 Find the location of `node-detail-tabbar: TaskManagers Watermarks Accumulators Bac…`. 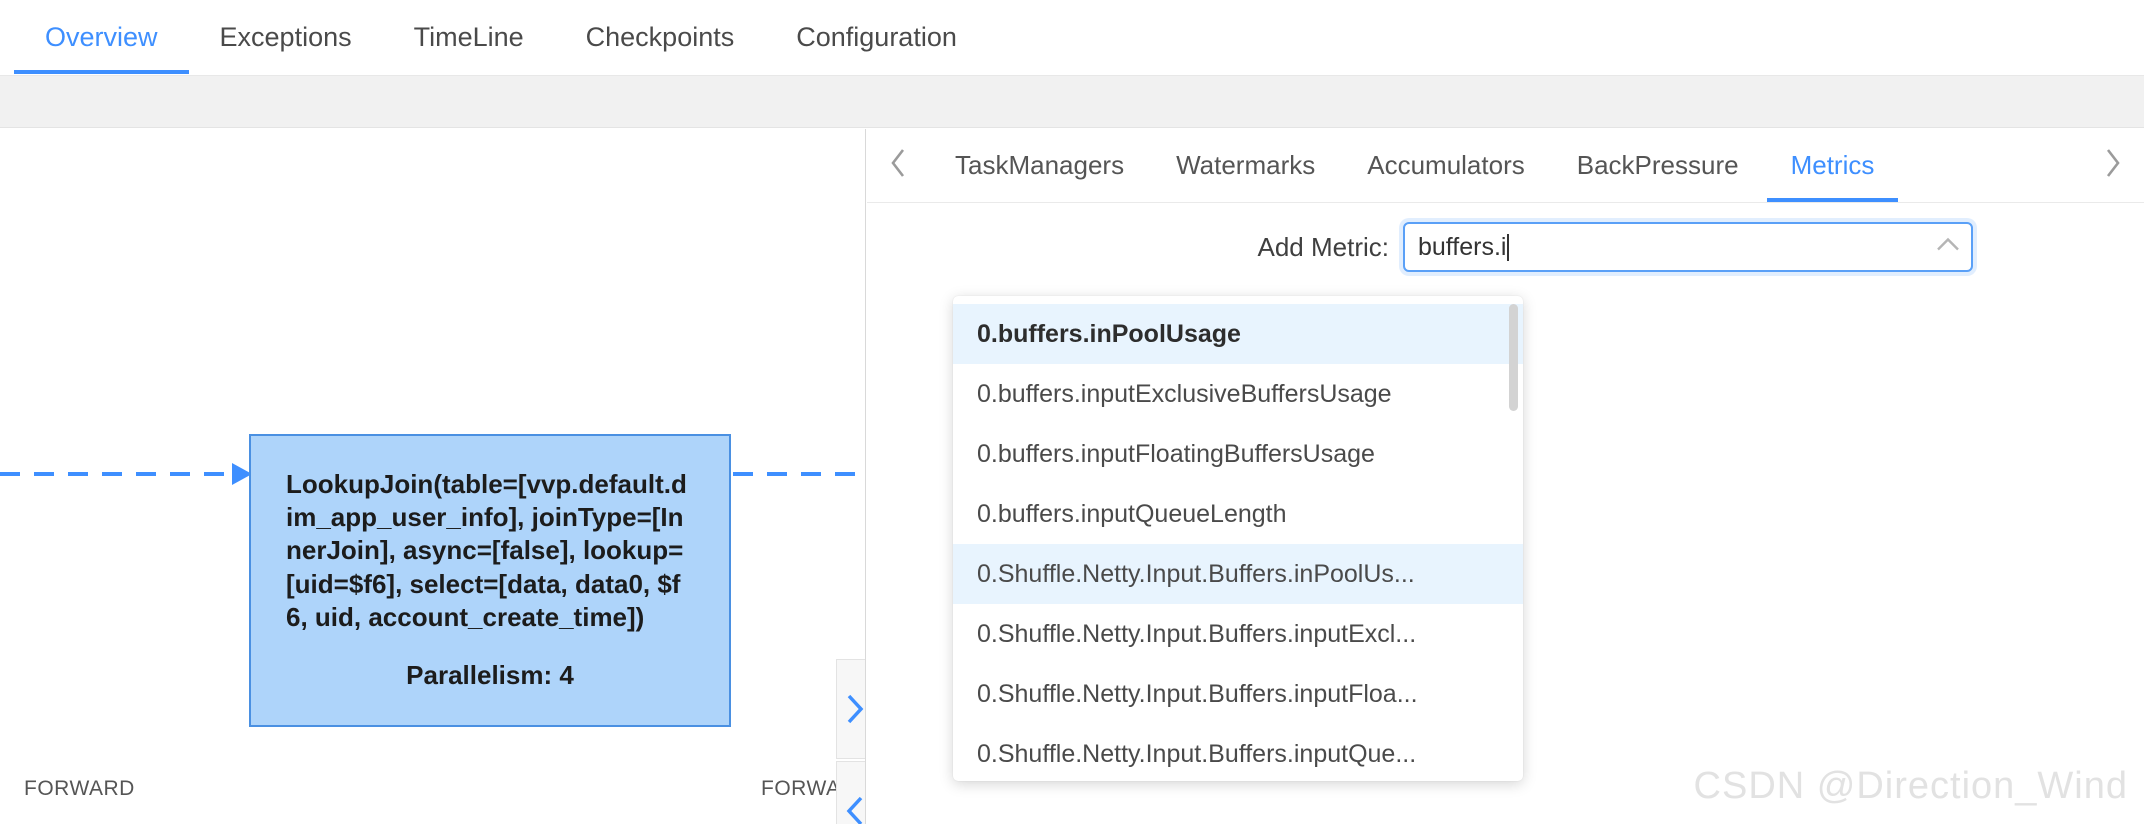

node-detail-tabbar: TaskManagers Watermarks Accumulators Bac… is located at coordinates (1505, 166).